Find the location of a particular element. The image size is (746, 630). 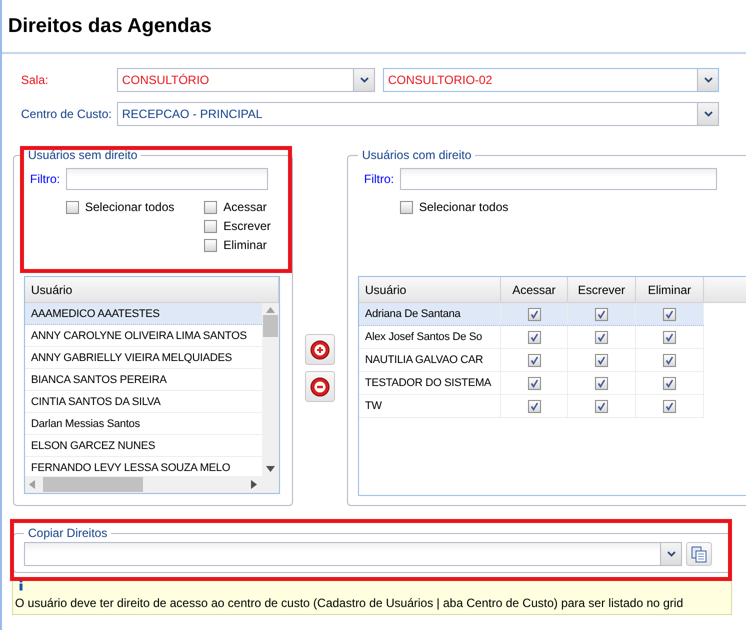

grid-row: AAAMEDICO AAATESTES is located at coordinates (143, 314).